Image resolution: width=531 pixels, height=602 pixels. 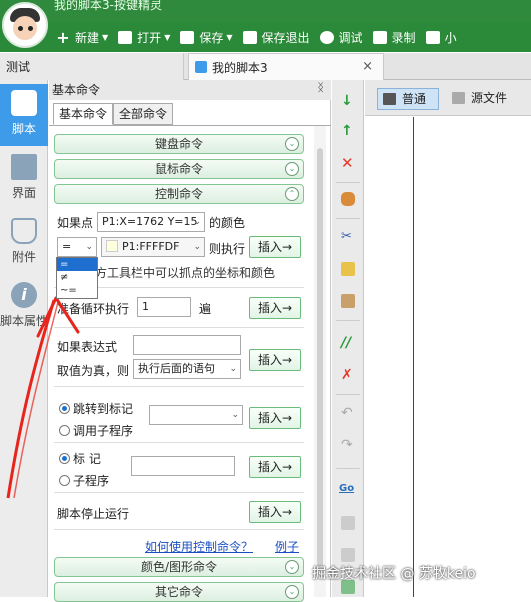 I want to click on option-not-equals: ≠, so click(x=77, y=277).